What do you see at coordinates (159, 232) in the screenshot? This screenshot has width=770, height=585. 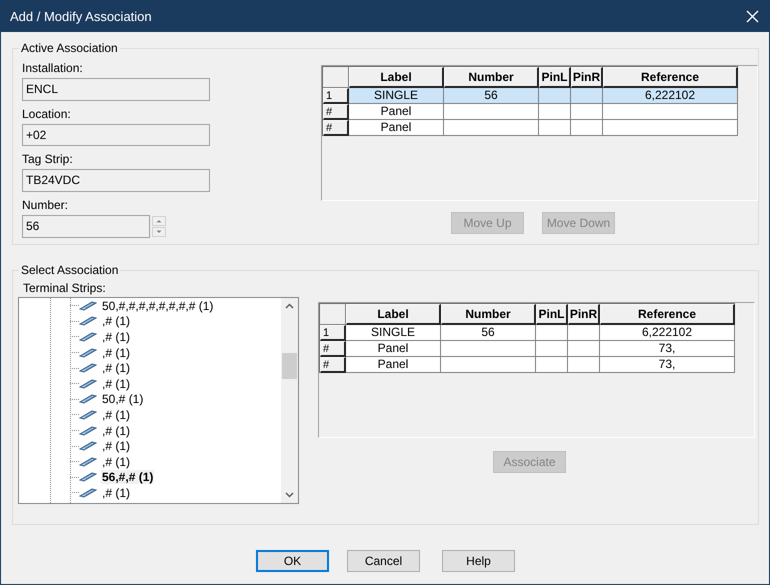 I see `spin-down-icon` at bounding box center [159, 232].